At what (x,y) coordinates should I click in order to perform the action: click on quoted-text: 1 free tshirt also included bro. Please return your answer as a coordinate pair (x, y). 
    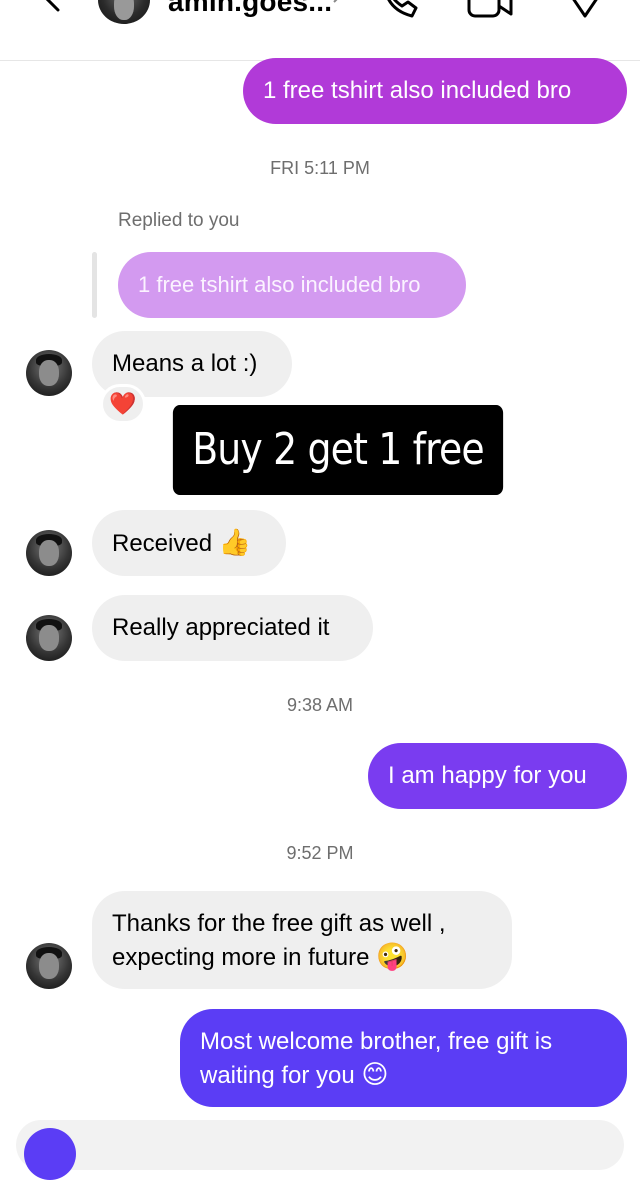
    Looking at the image, I should click on (279, 284).